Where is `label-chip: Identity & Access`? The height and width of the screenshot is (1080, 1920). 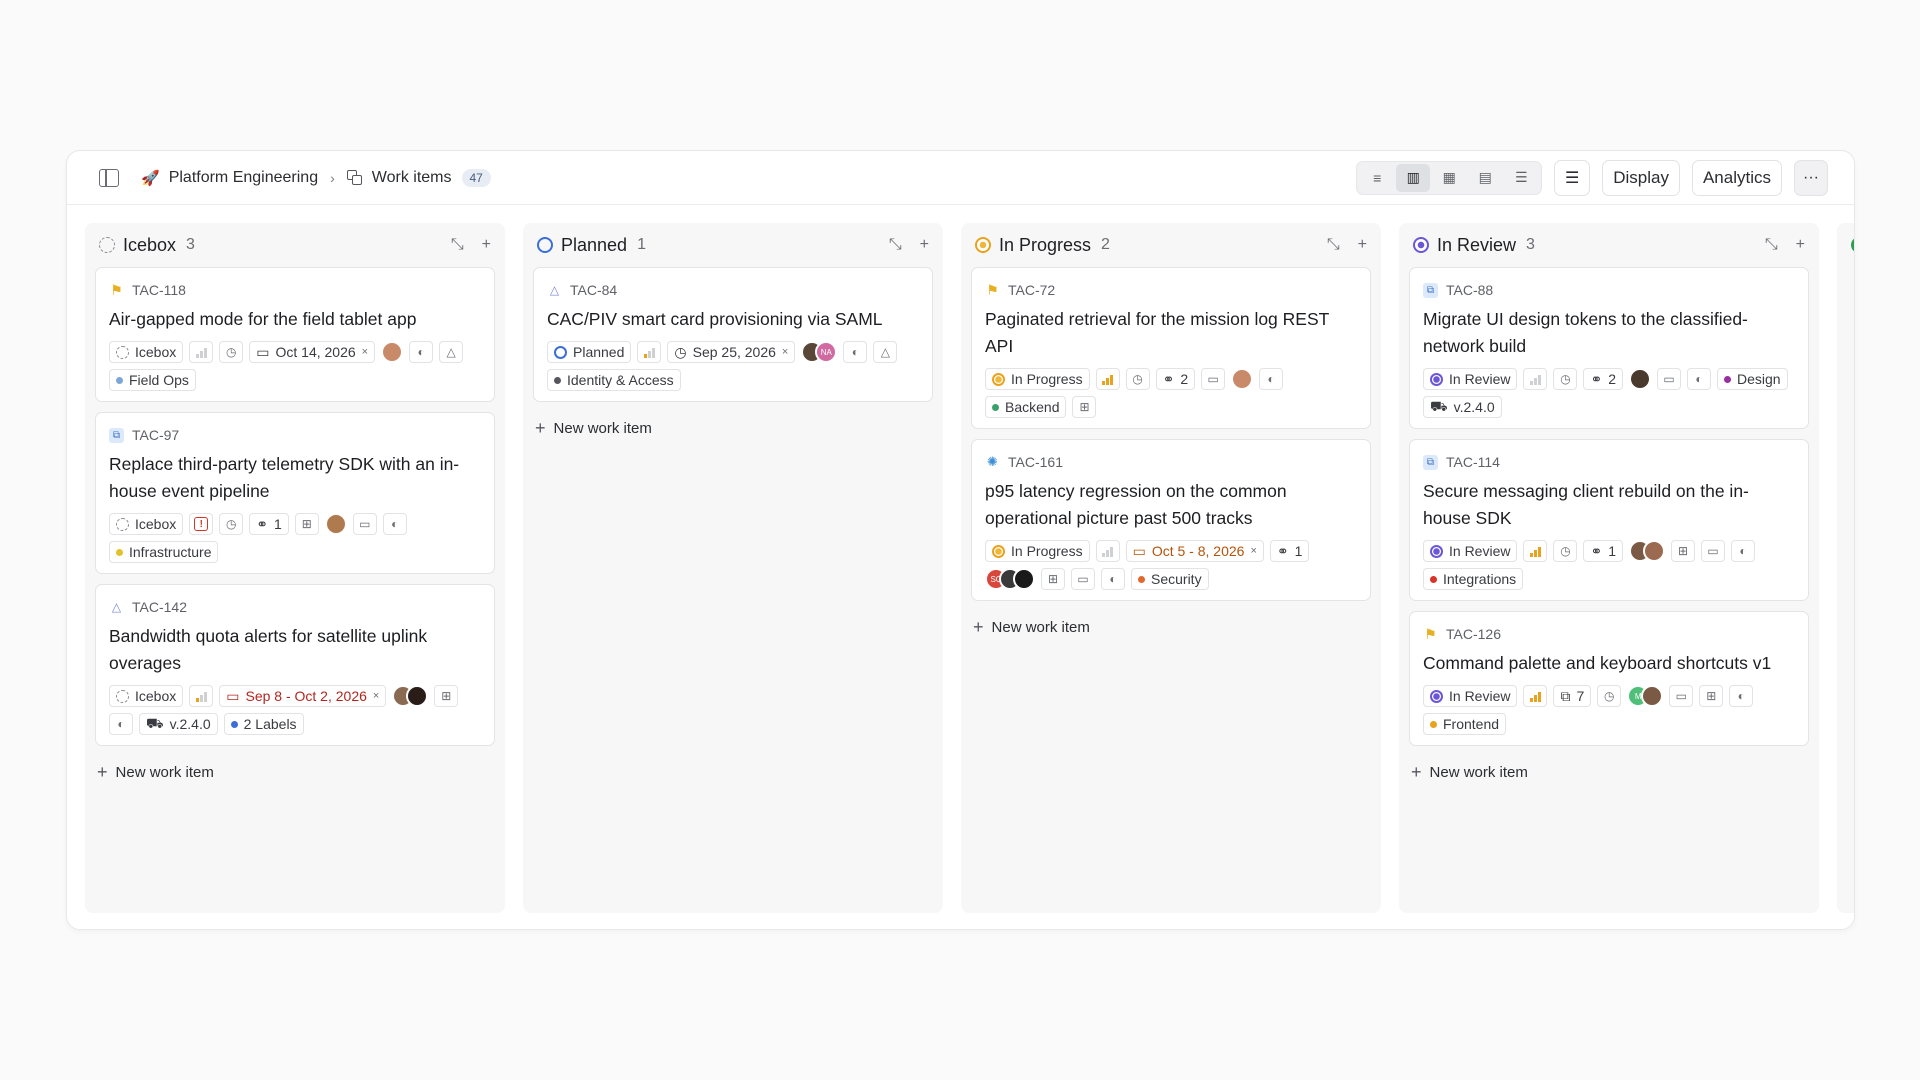 label-chip: Identity & Access is located at coordinates (614, 380).